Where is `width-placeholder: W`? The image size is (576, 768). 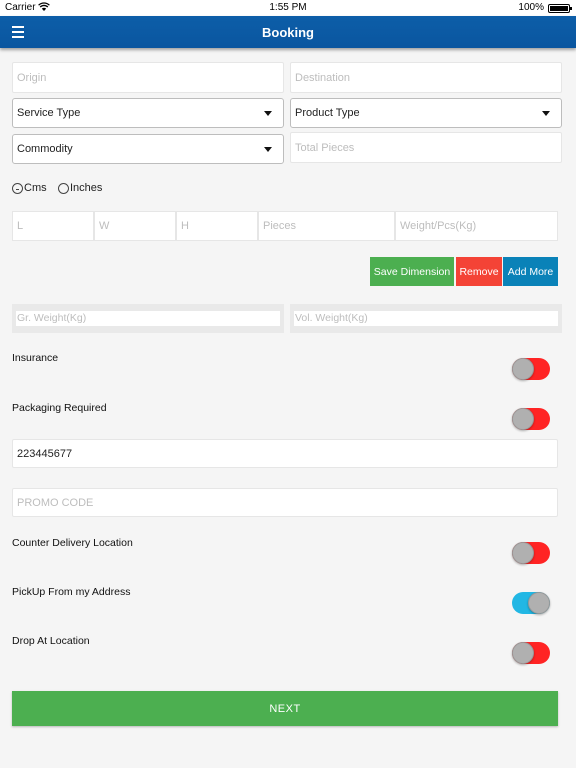 width-placeholder: W is located at coordinates (104, 226).